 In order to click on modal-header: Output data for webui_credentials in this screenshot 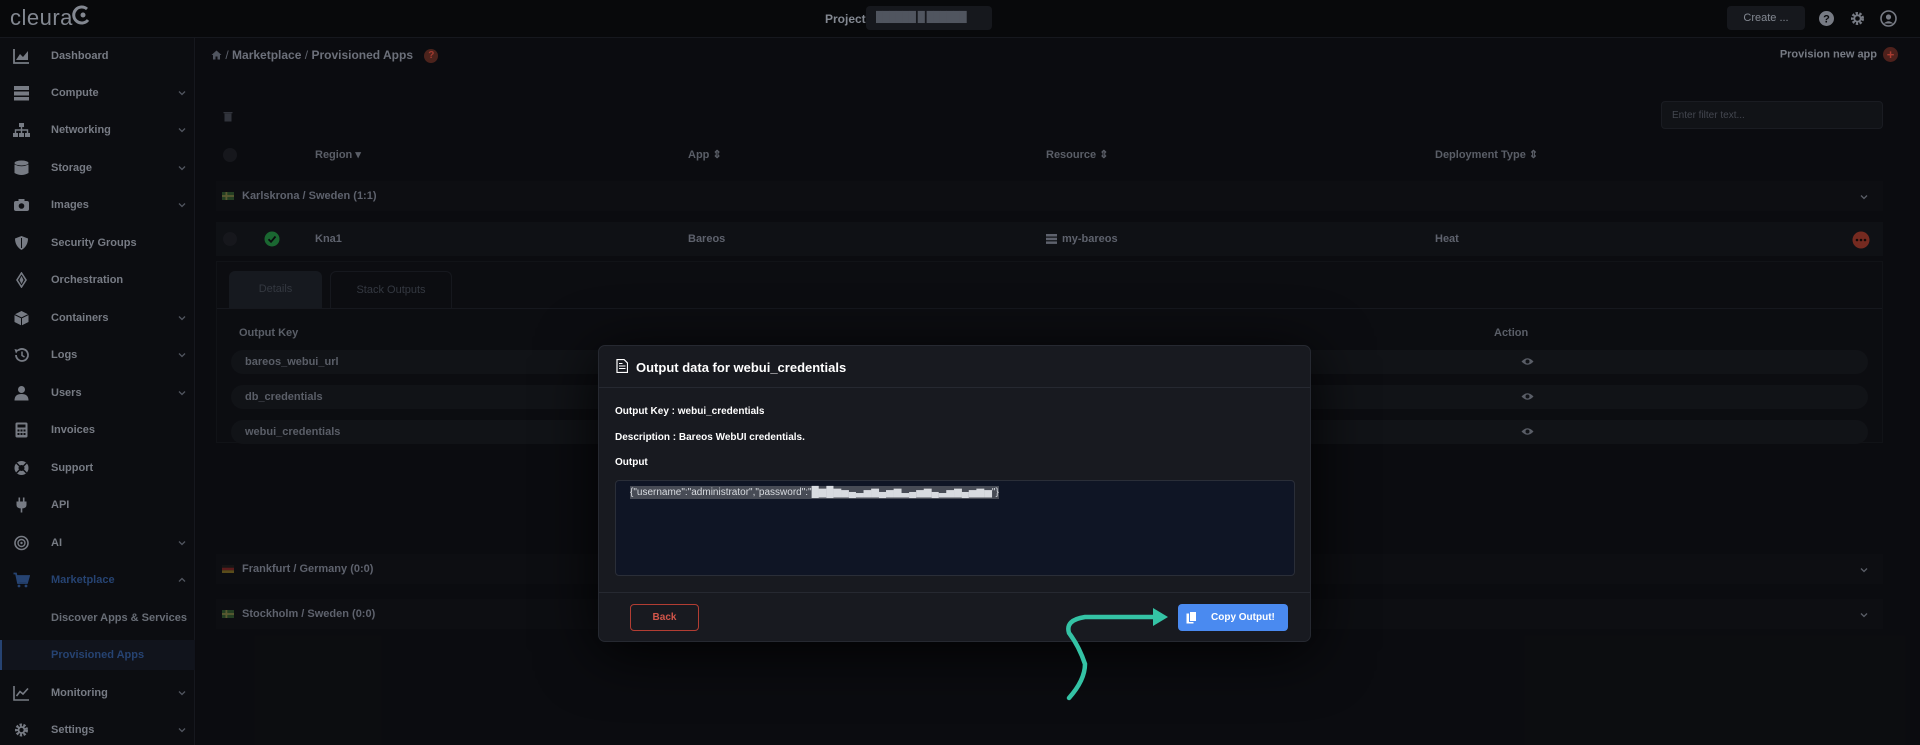, I will do `click(954, 367)`.